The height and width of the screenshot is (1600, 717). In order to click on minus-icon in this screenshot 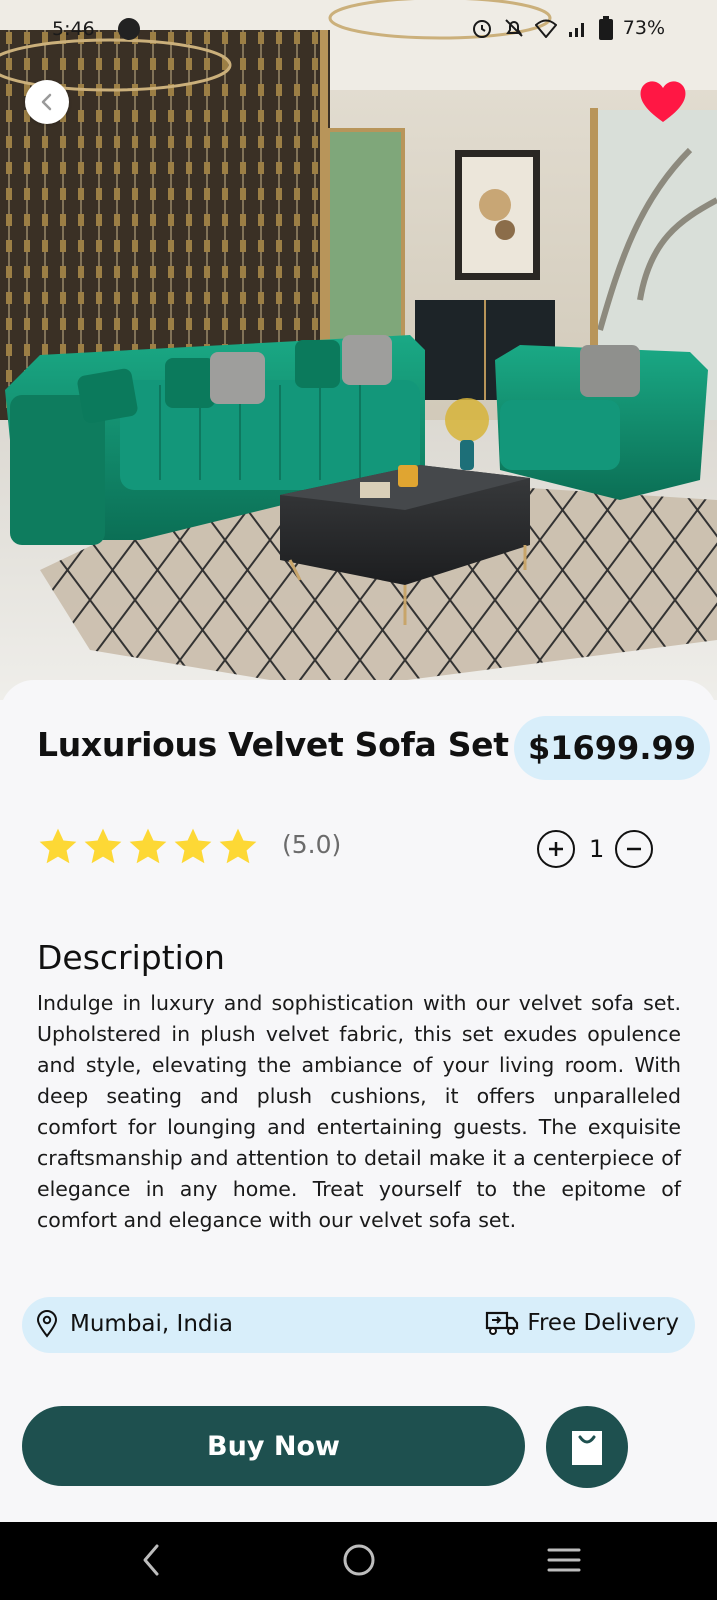, I will do `click(634, 849)`.